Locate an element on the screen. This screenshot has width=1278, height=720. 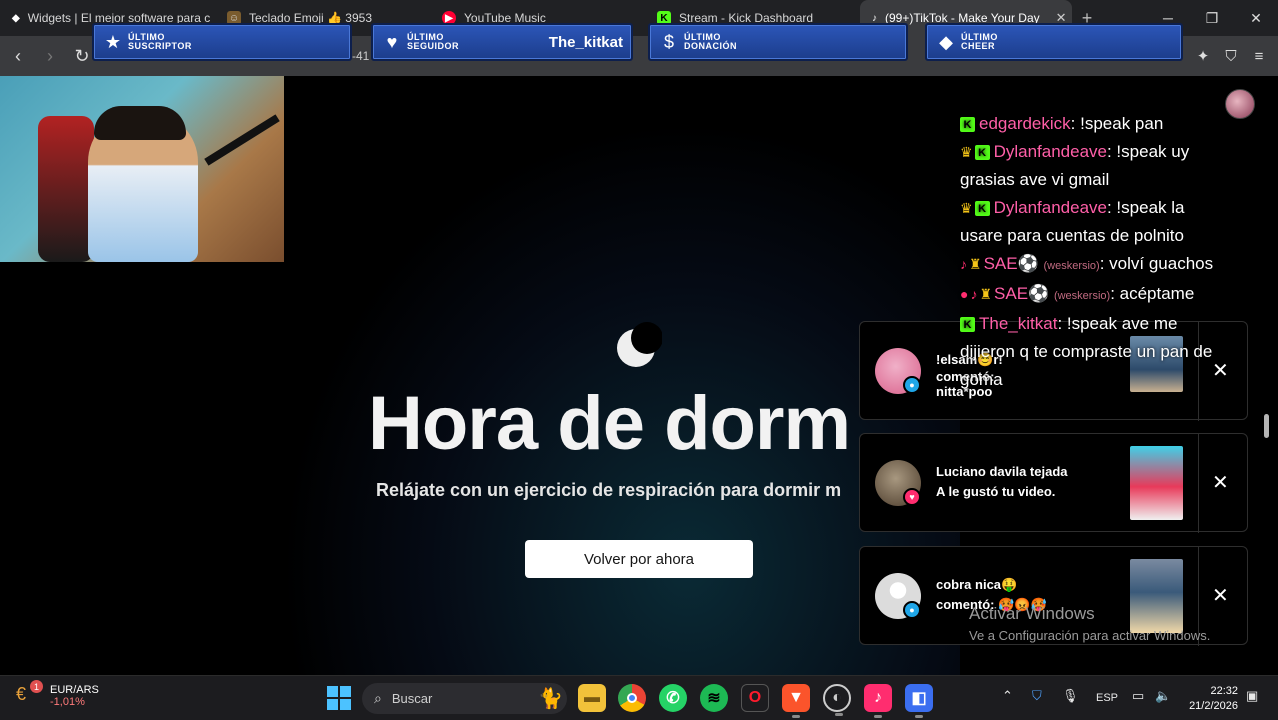
currency-widget: €1 EUR/ARS -1,01% is located at coordinates (57, 694).